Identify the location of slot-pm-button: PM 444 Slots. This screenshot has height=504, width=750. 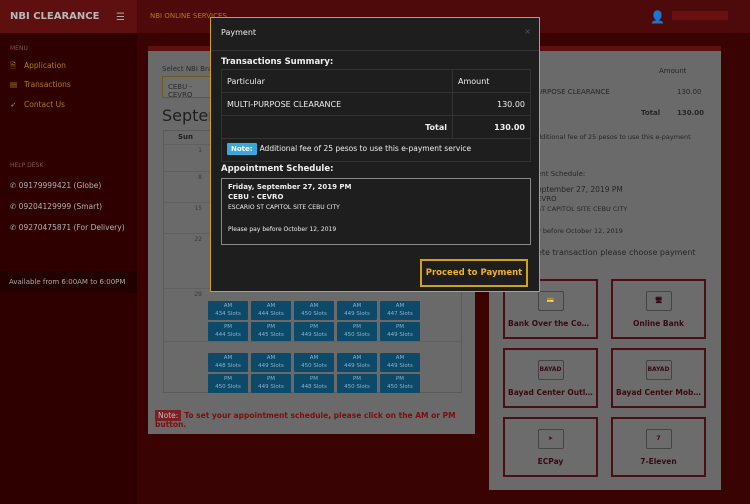
(228, 331).